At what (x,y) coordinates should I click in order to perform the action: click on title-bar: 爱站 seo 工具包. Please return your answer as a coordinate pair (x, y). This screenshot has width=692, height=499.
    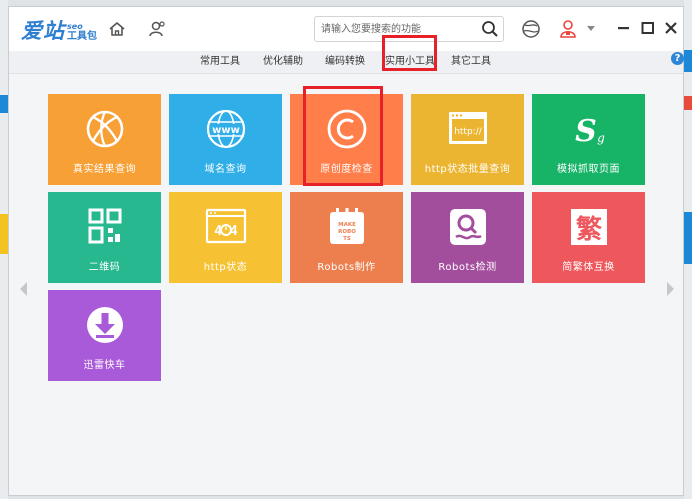
    Looking at the image, I should click on (346, 29).